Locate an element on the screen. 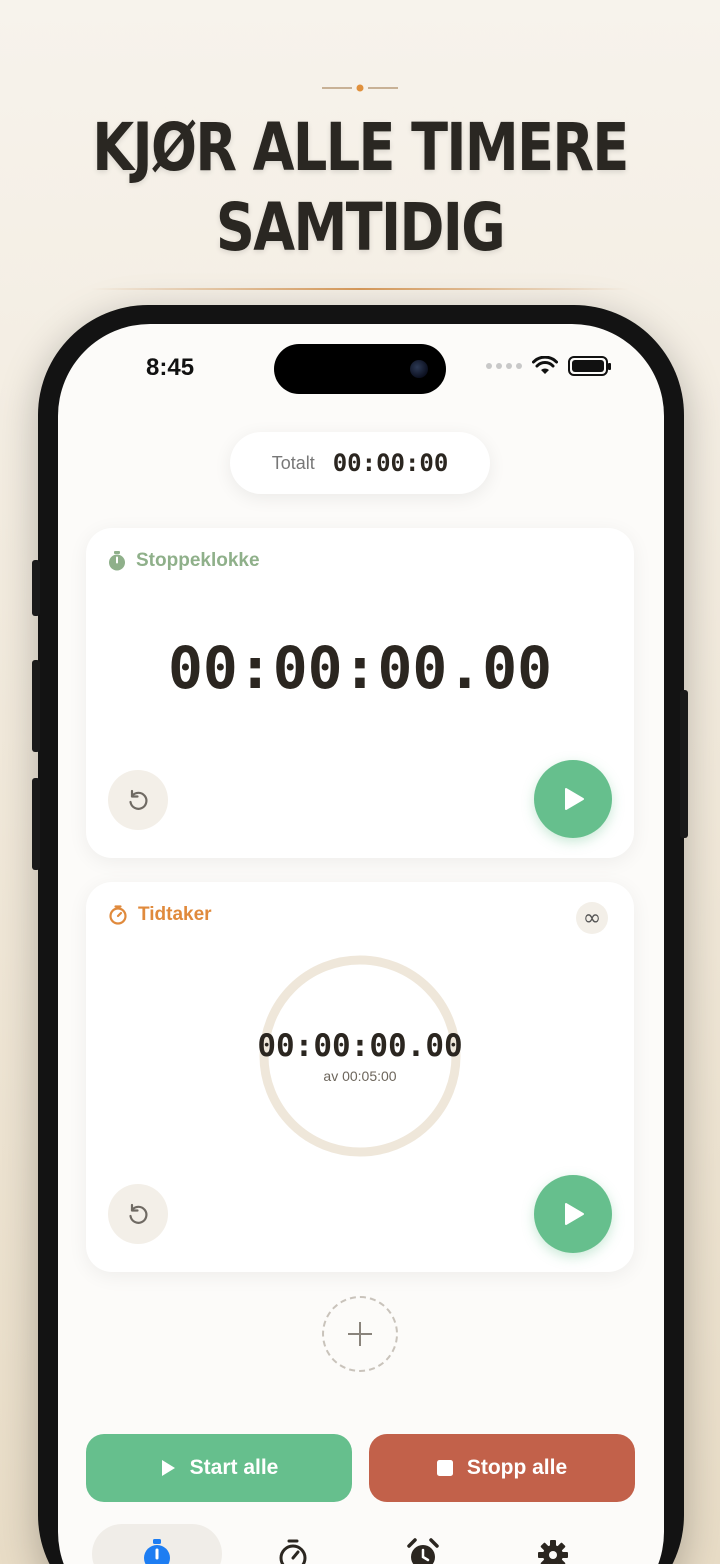 The width and height of the screenshot is (720, 1564). status-icons is located at coordinates (548, 366).